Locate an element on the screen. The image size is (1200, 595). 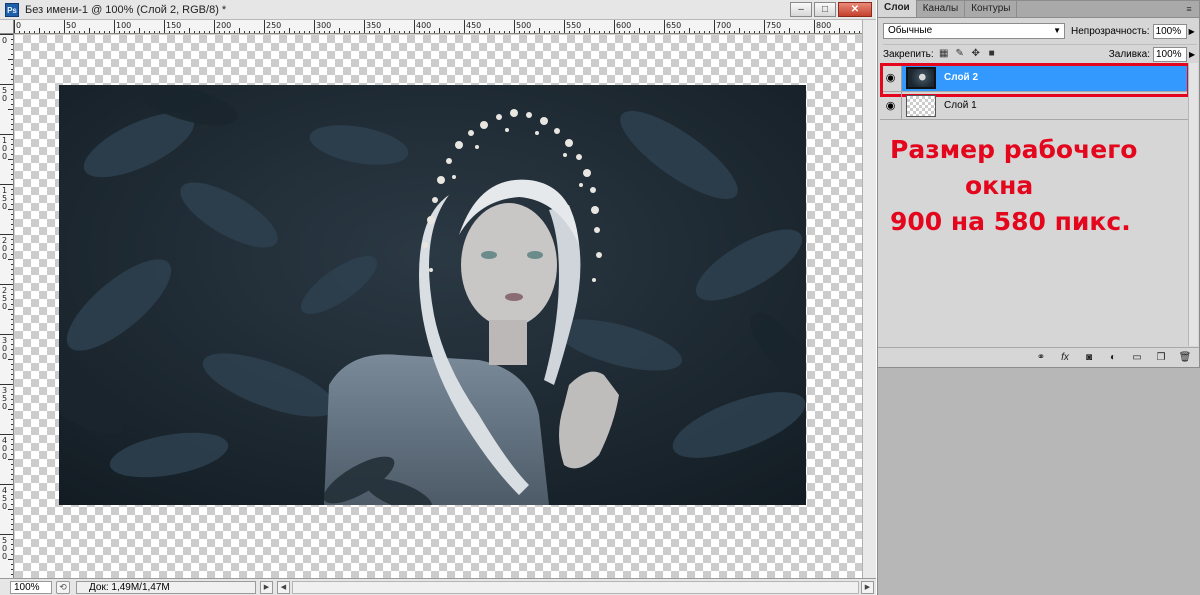
ruler-label: 550 is located at coordinates (573, 25).